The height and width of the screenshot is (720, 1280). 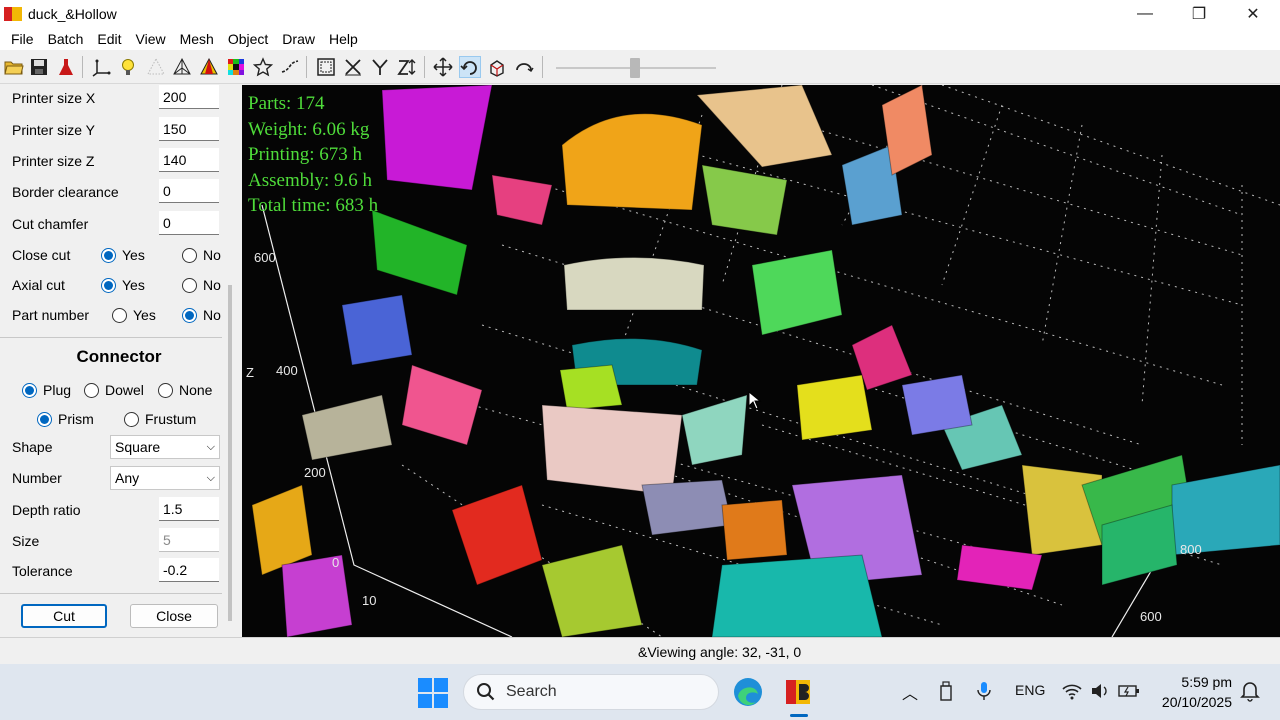 I want to click on clock-date: 20/10/2025, so click(x=1192, y=702).